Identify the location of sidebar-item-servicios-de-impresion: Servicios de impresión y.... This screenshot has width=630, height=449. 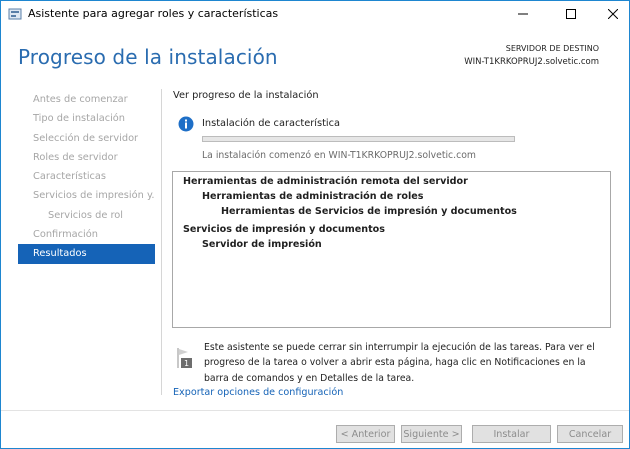
(94, 196).